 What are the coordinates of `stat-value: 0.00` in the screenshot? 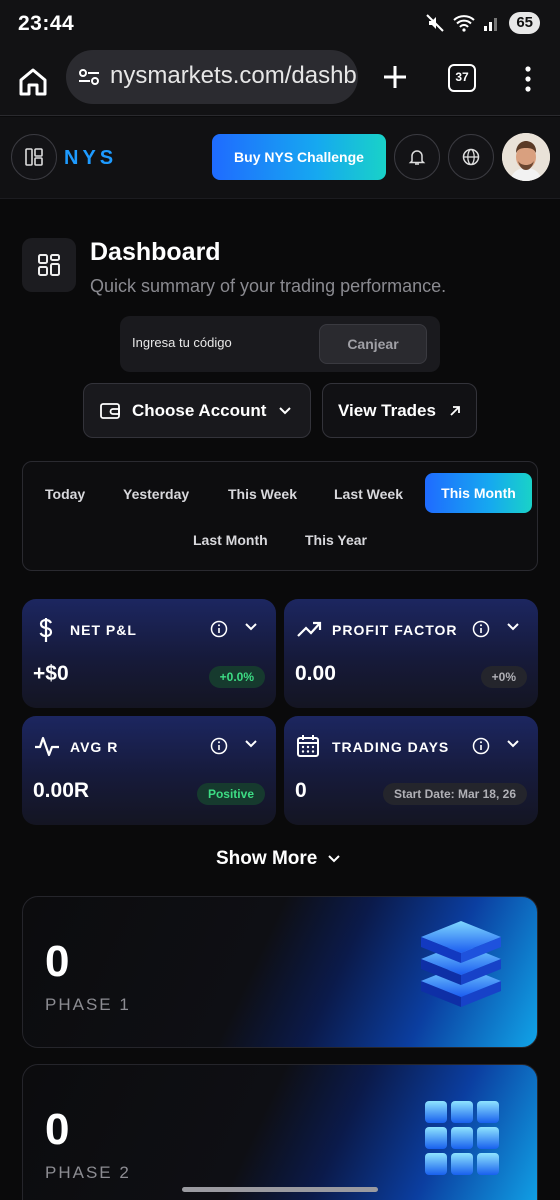 It's located at (315, 673).